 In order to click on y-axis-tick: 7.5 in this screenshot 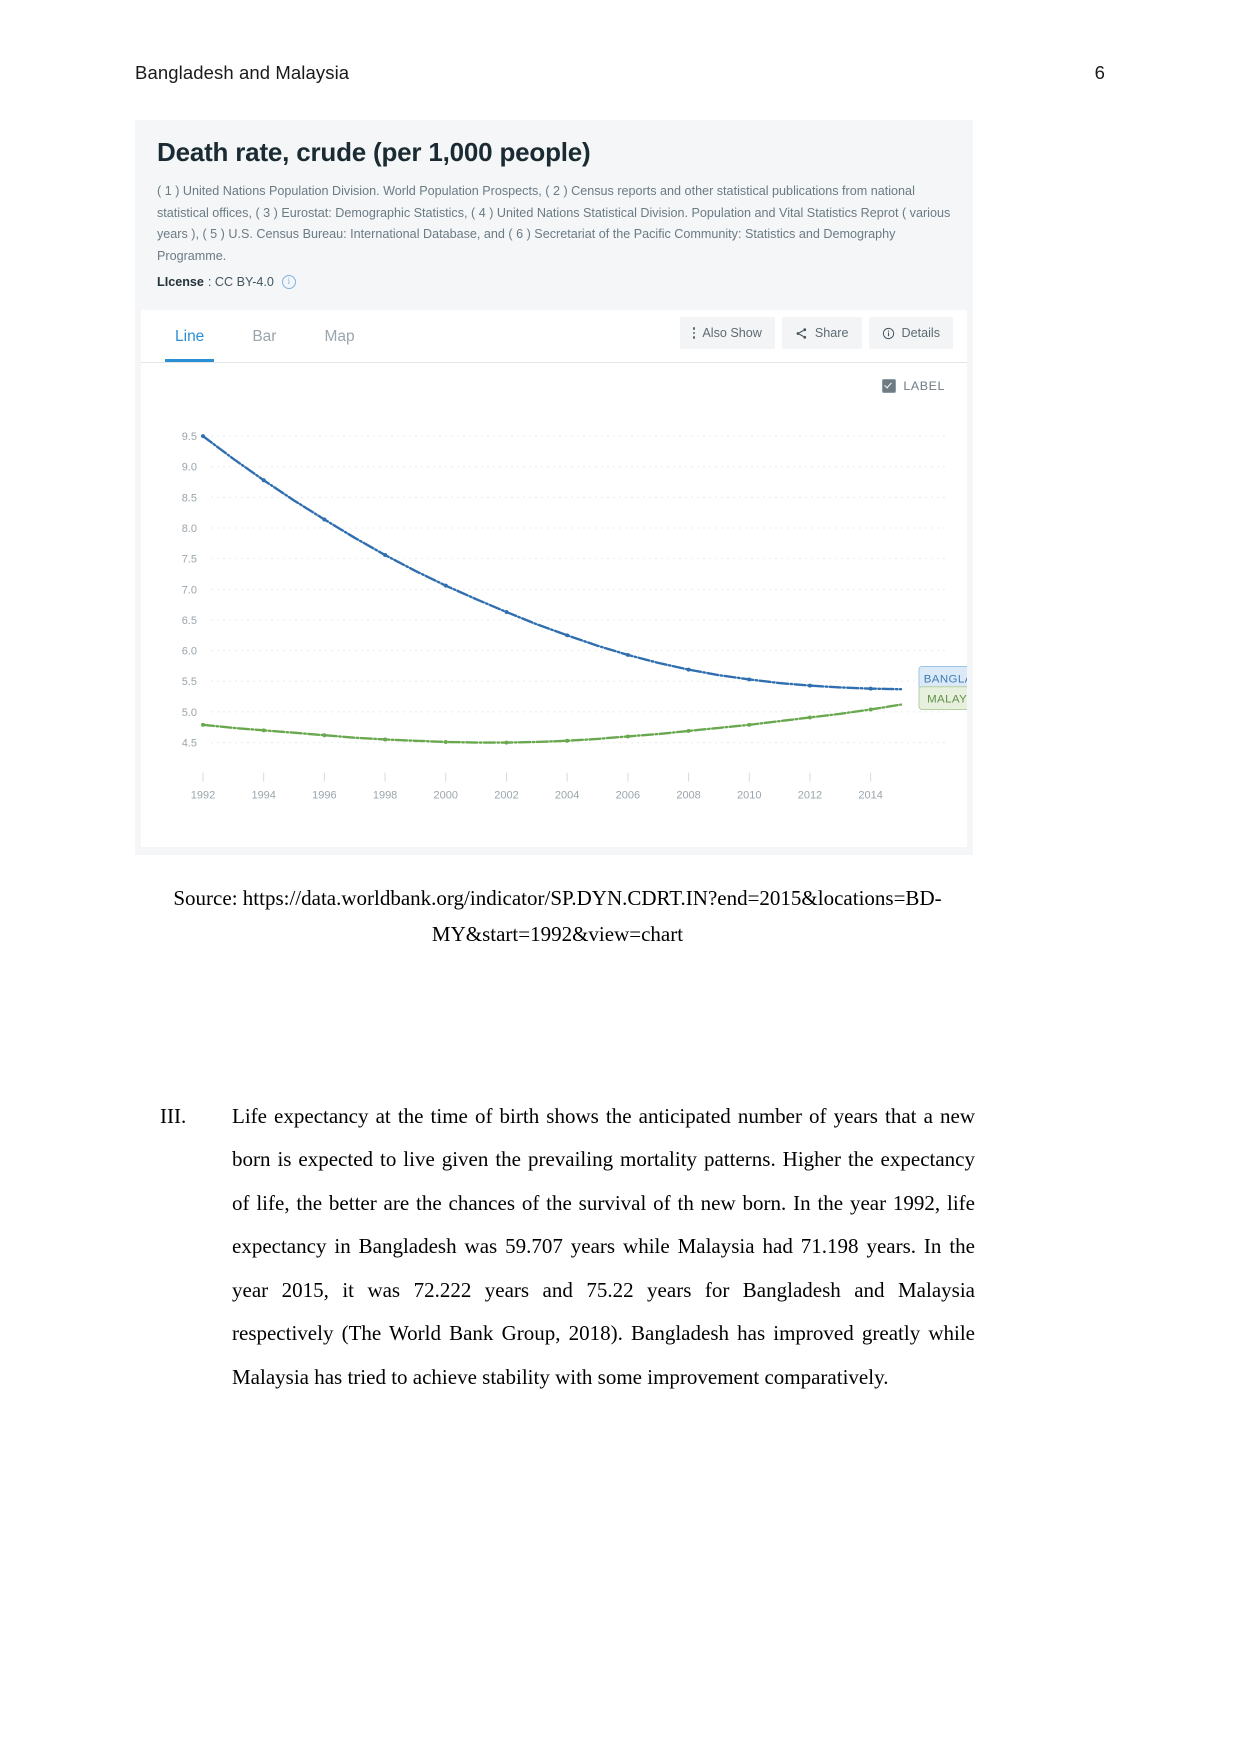, I will do `click(189, 560)`.